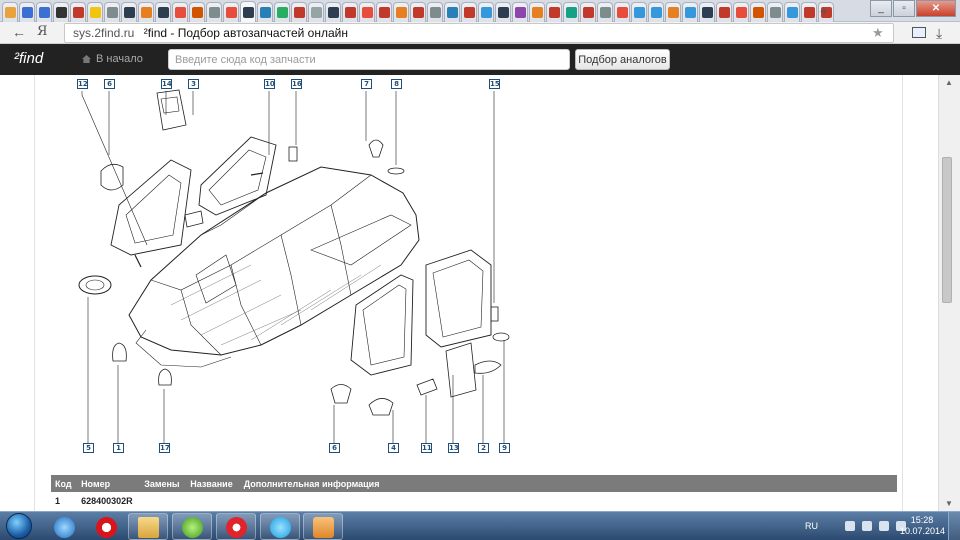 The image size is (960, 540). I want to click on part-callout-label: 10, so click(269, 84).